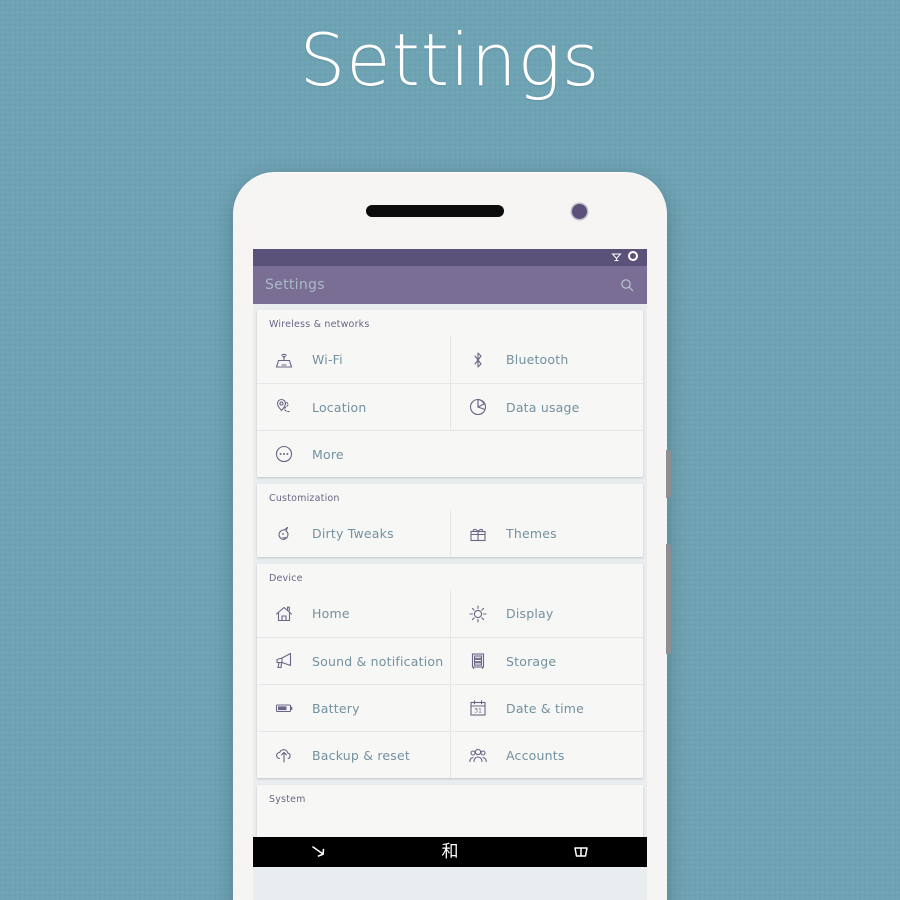  Describe the element at coordinates (450, 60) in the screenshot. I see `page-title: Settings` at that location.